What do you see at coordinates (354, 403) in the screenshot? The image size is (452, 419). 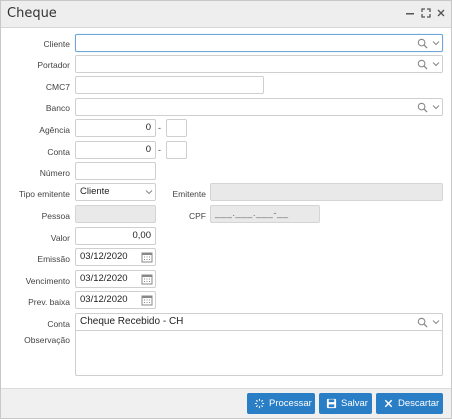 I see `save-label: Salvar` at bounding box center [354, 403].